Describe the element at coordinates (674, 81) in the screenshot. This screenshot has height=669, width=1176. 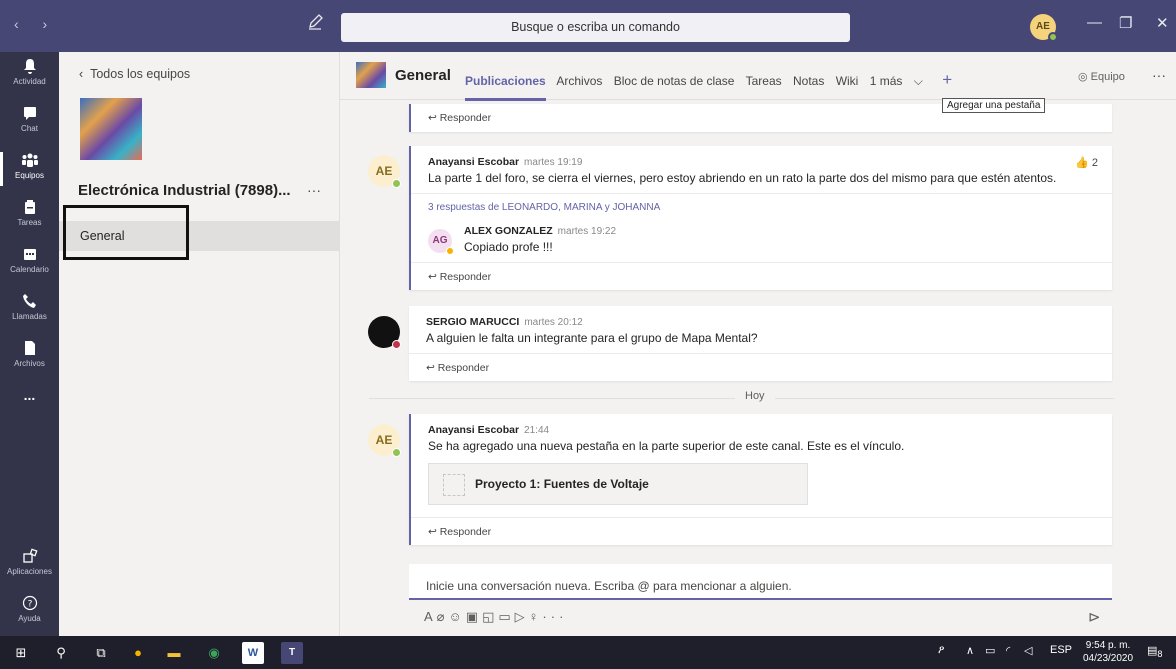
I see `tab-bloc-de-notas: Bloc de notas de clase` at that location.